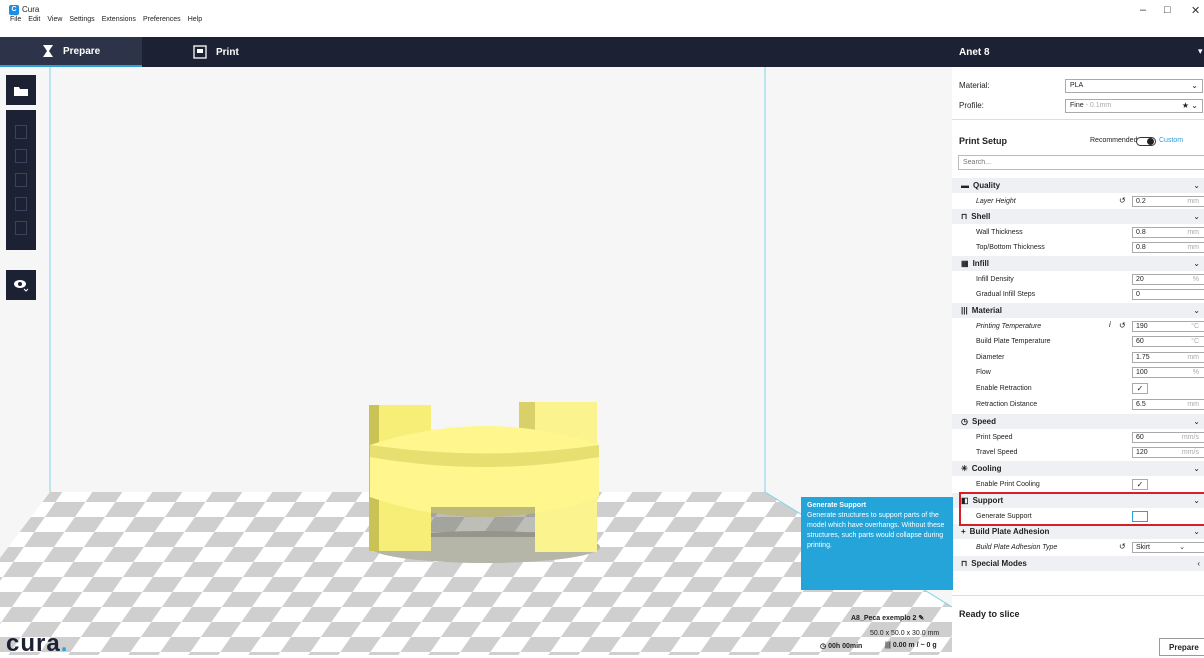 The width and height of the screenshot is (1204, 658). I want to click on profile-value: Fine, so click(1077, 105).